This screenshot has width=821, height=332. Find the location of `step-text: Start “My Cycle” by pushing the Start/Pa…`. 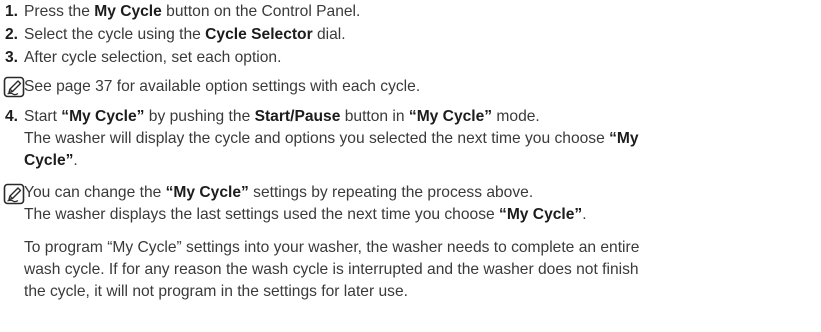

step-text: Start “My Cycle” by pushing the Start/Pa… is located at coordinates (282, 116).